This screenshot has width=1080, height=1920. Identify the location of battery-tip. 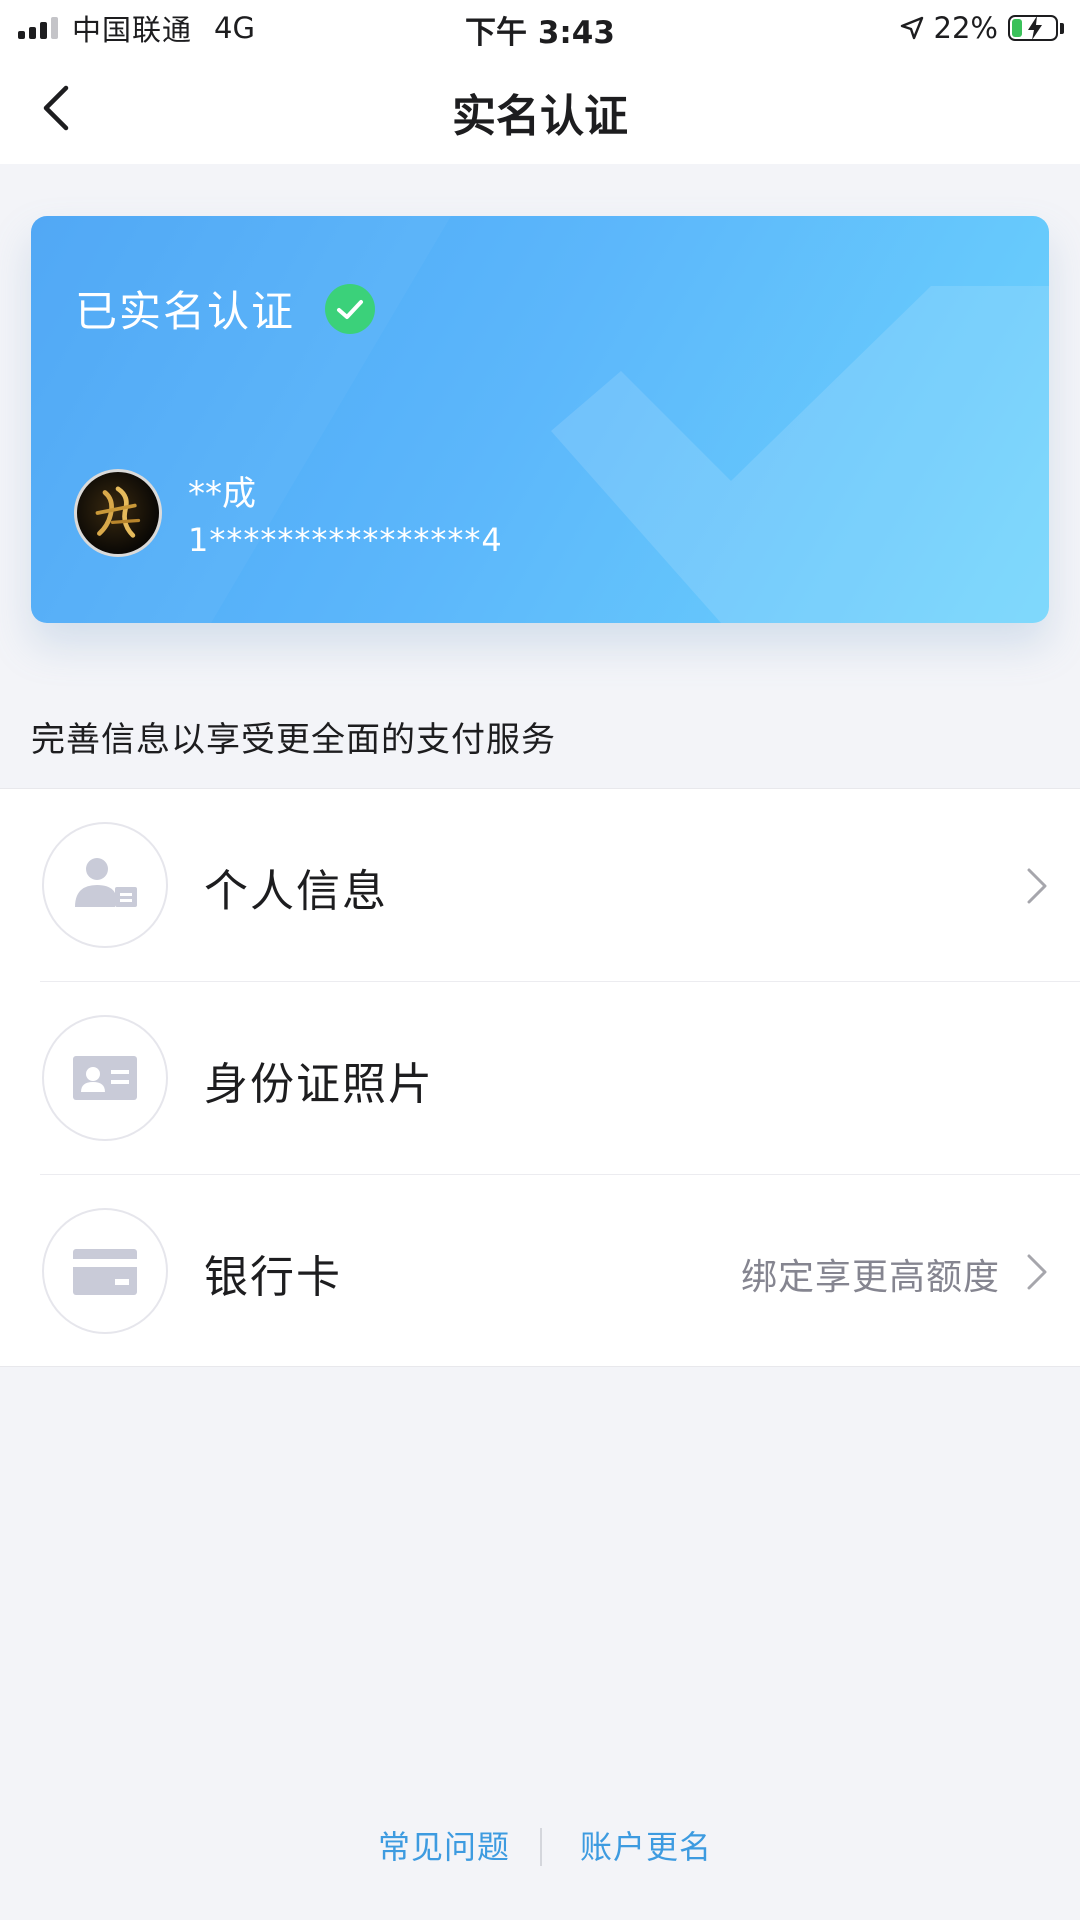
(1062, 28).